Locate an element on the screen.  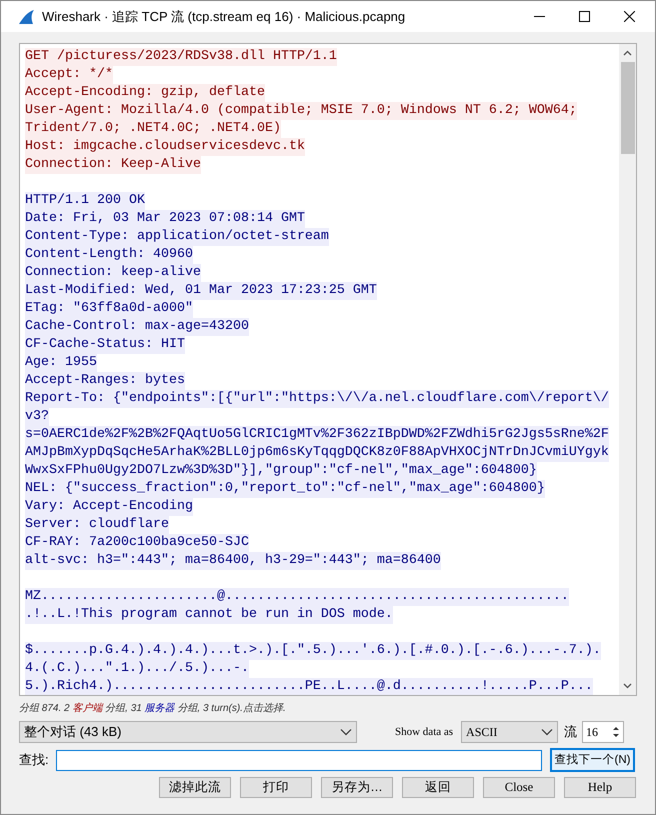
minimize-icon is located at coordinates (539, 16).